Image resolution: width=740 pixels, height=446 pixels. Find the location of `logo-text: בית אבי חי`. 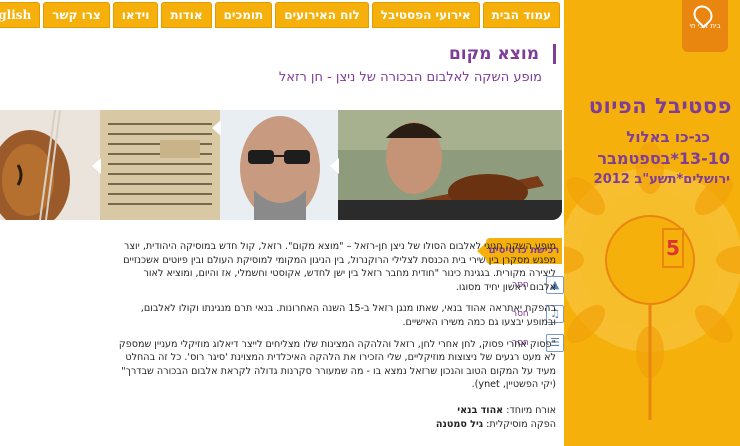

logo-text: בית אבי חי is located at coordinates (705, 26).